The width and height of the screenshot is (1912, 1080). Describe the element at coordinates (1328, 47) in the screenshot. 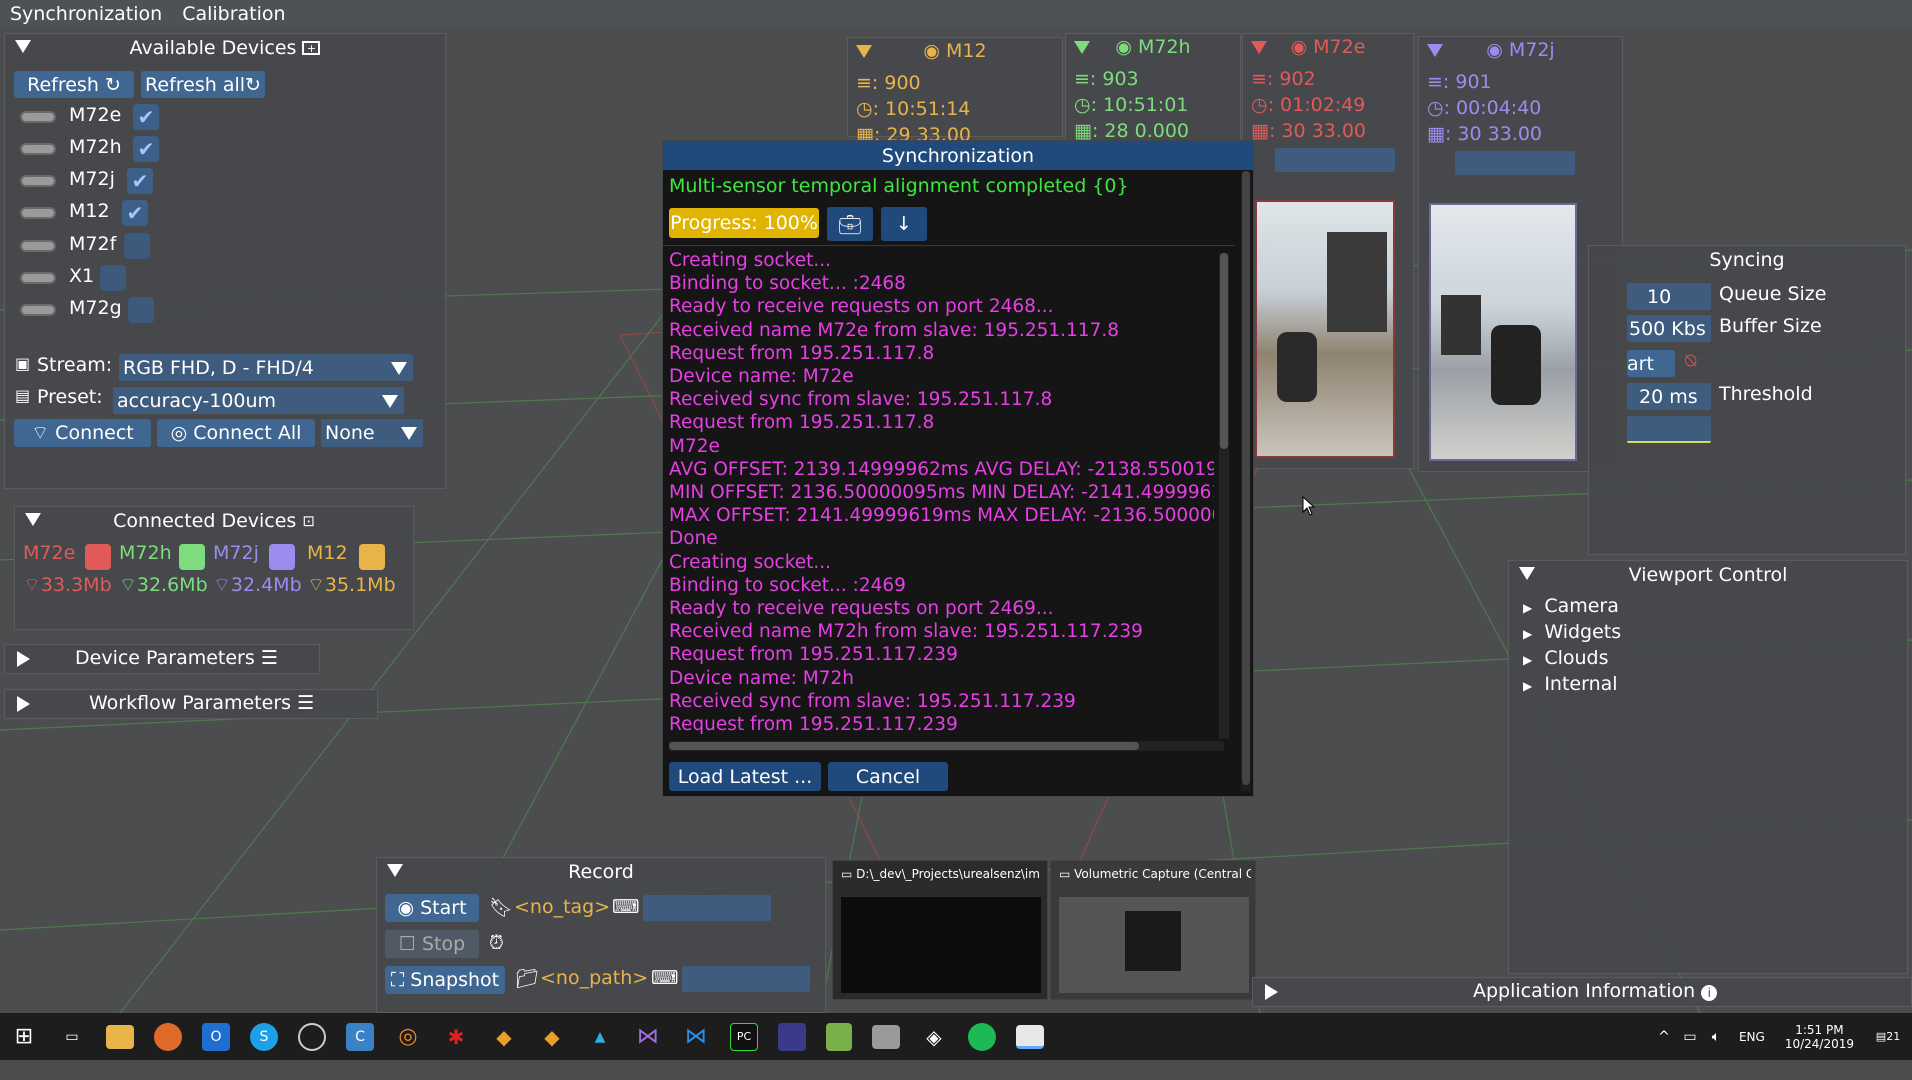

I see `camera-header: ◉ M72e` at that location.